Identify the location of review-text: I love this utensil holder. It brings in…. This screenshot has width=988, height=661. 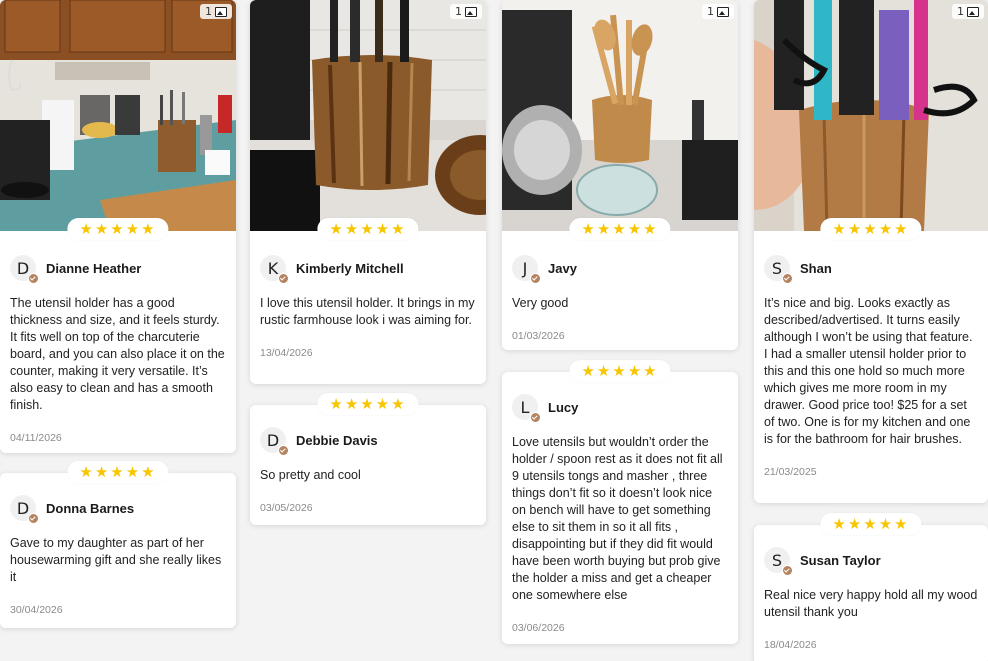
(367, 311).